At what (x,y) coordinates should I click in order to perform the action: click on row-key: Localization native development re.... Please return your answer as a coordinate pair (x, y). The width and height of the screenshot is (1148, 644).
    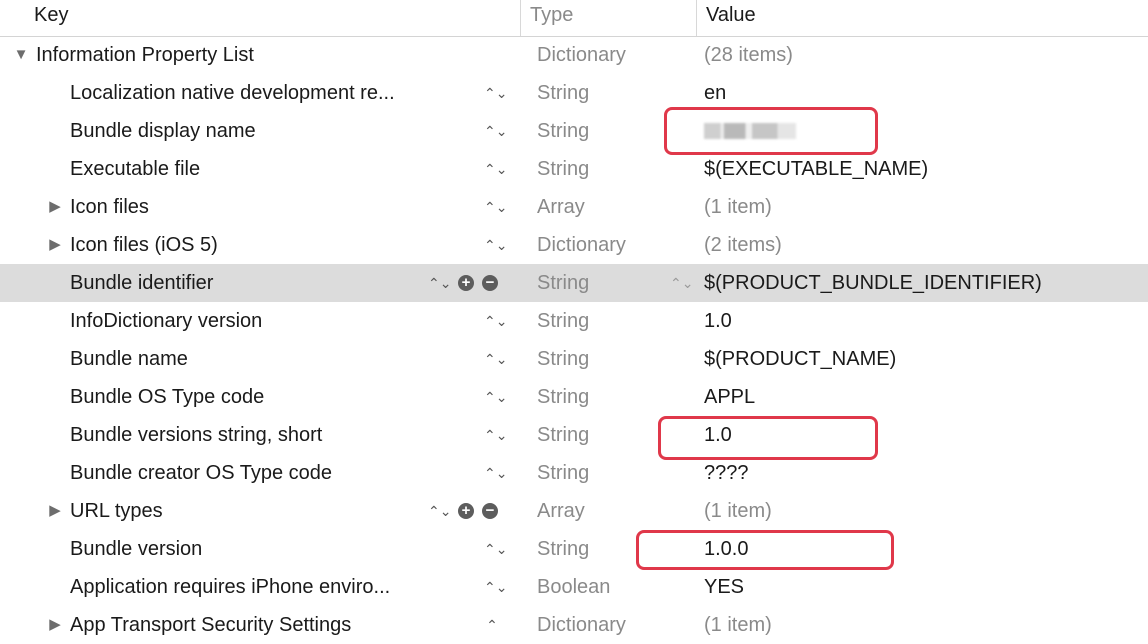
    Looking at the image, I should click on (232, 93).